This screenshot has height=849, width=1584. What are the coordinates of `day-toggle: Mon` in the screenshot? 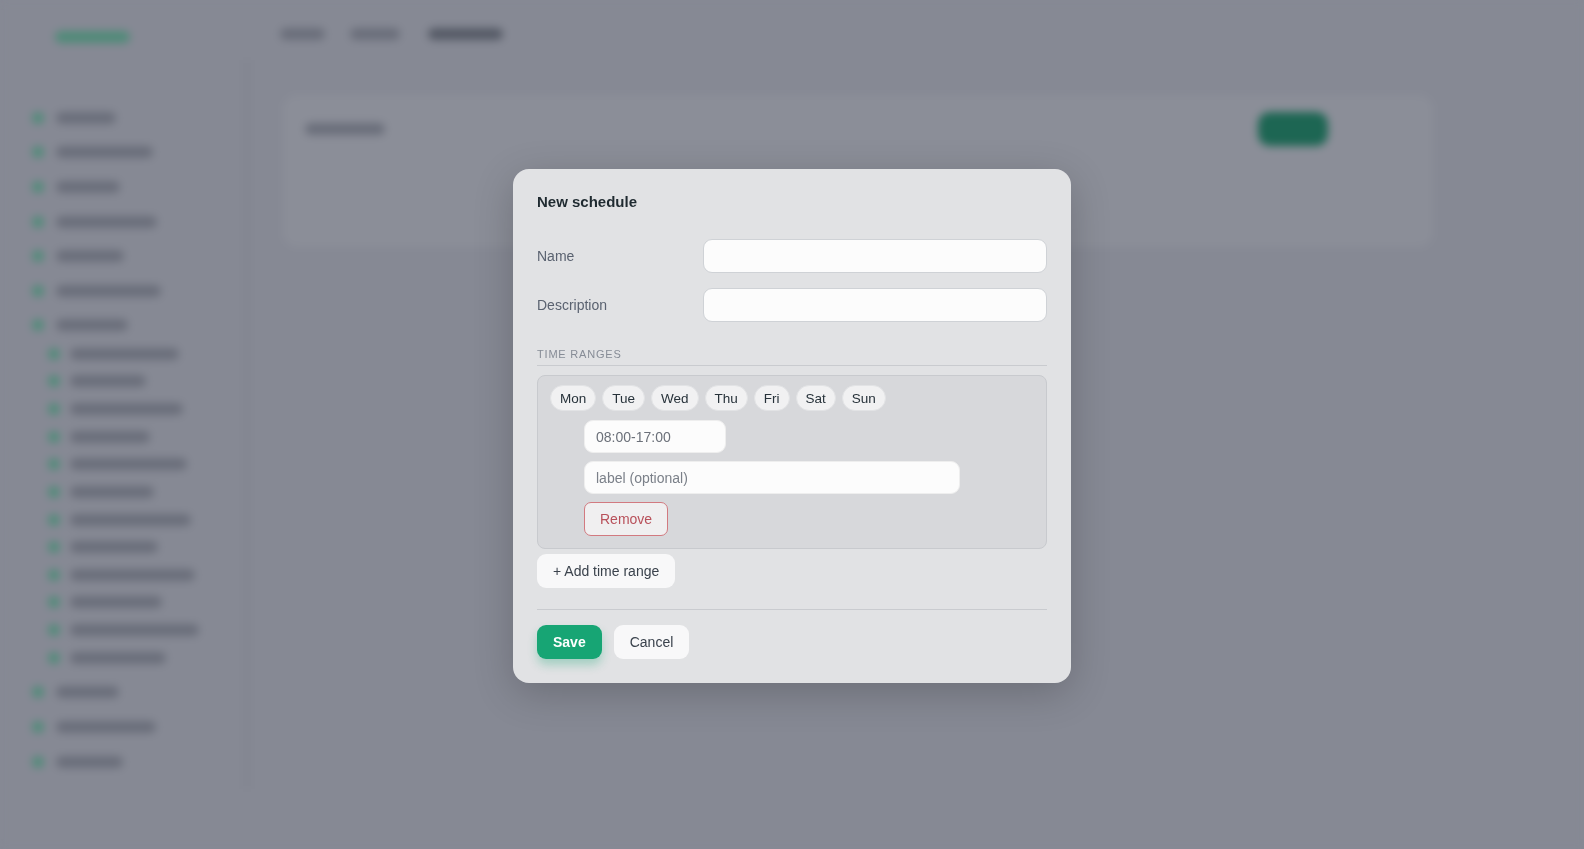 It's located at (573, 398).